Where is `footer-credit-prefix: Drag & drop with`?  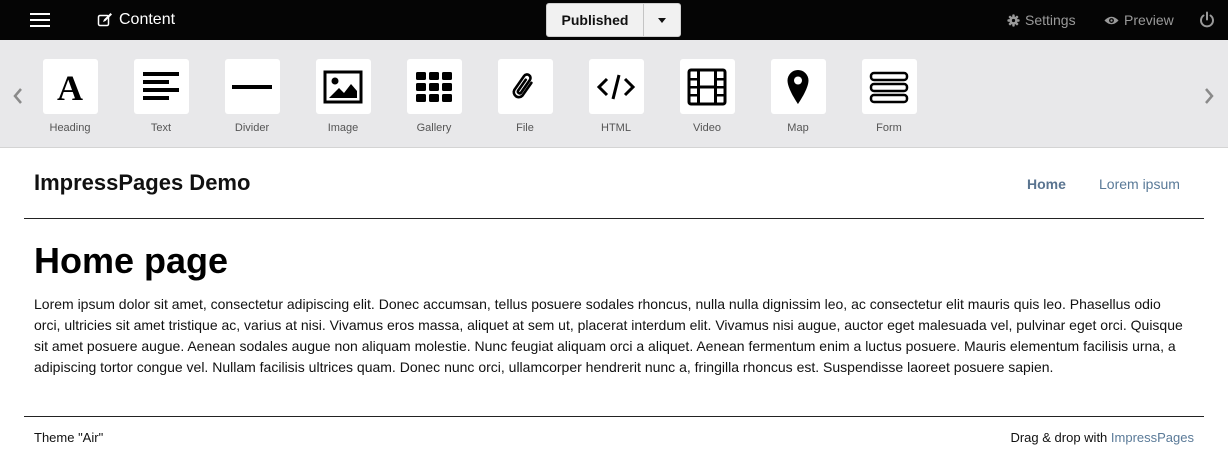
footer-credit-prefix: Drag & drop with is located at coordinates (1060, 437).